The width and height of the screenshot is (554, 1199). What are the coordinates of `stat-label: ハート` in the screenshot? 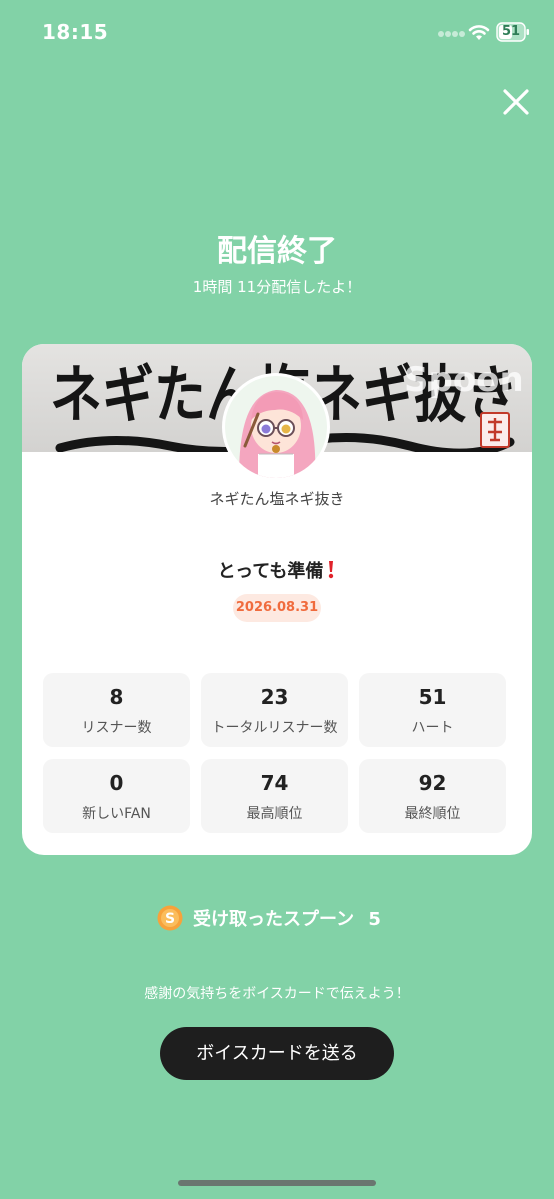 It's located at (432, 728).